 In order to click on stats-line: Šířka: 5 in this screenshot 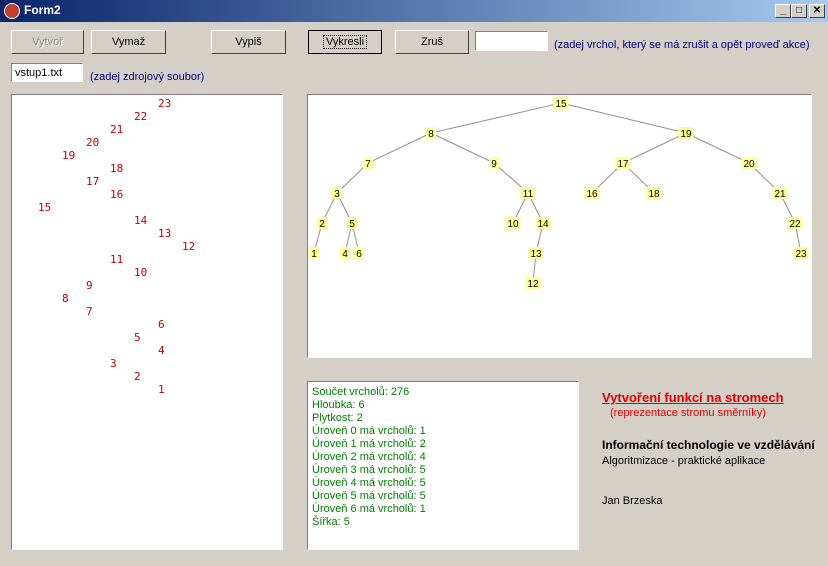, I will do `click(331, 522)`.